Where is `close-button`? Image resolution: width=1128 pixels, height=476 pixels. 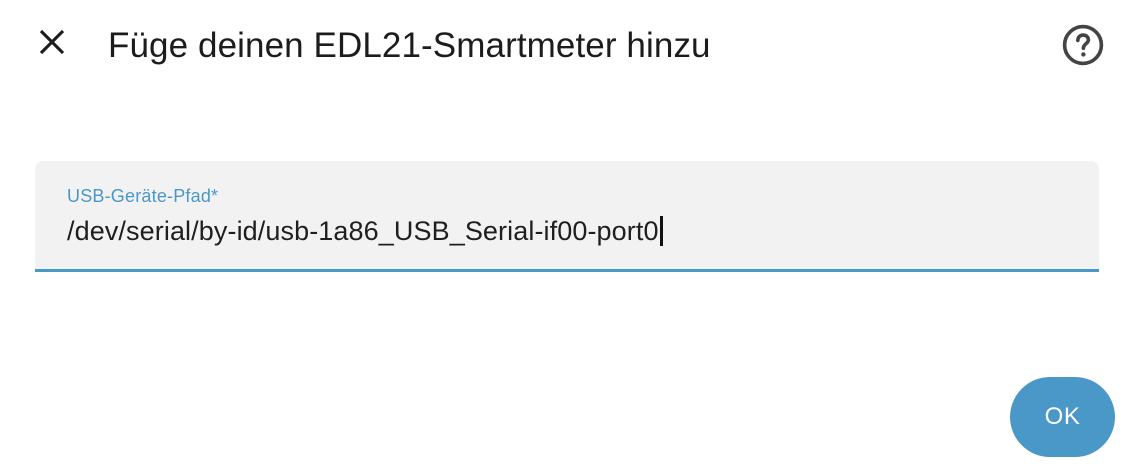 close-button is located at coordinates (52, 44).